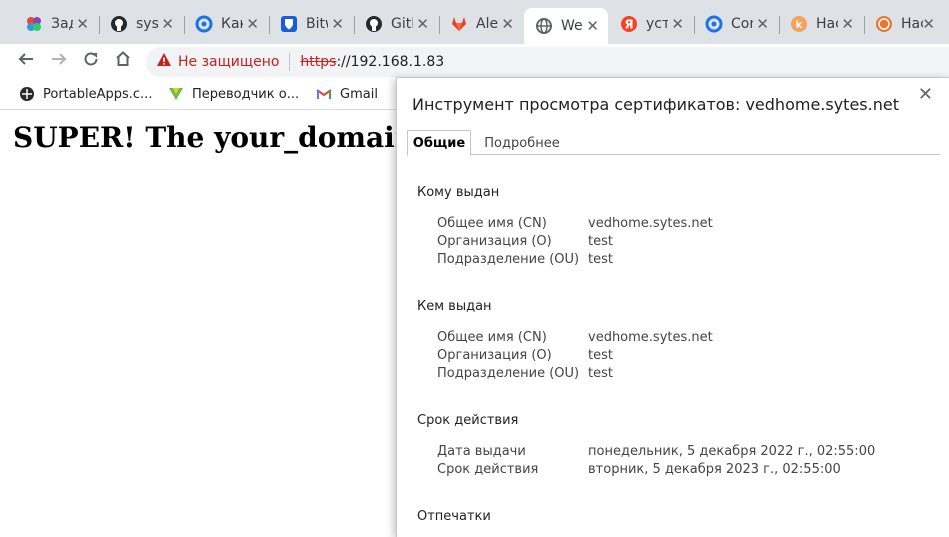 The height and width of the screenshot is (537, 949). I want to click on browser-tab-gitlab: Alex ✕, so click(481, 24).